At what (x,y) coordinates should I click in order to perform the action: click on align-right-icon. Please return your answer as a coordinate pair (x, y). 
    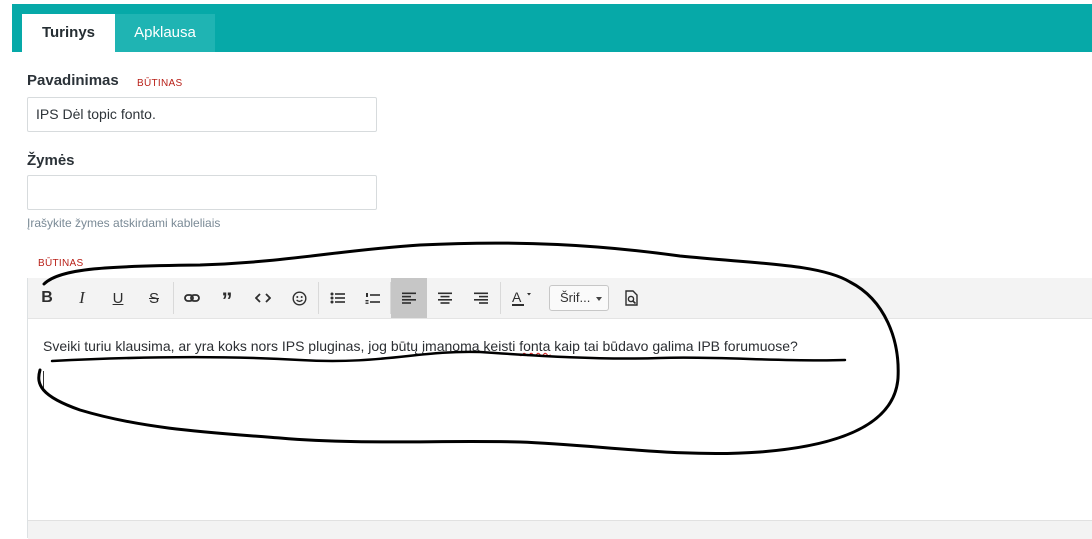
    Looking at the image, I should click on (481, 298).